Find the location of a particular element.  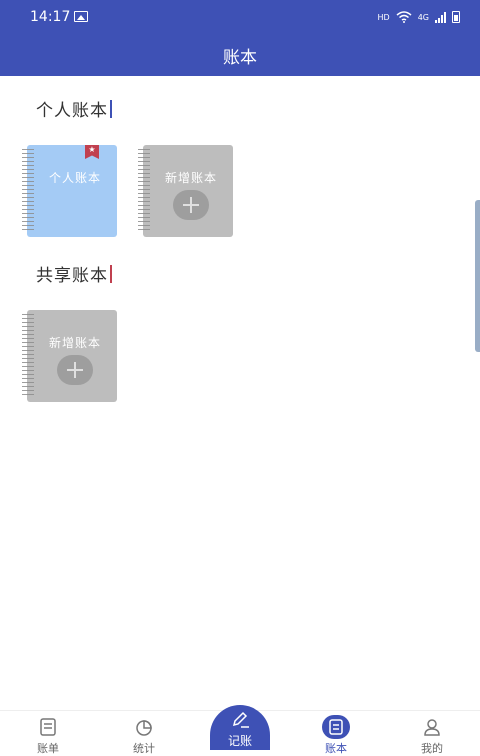

bill-icon is located at coordinates (48, 727).